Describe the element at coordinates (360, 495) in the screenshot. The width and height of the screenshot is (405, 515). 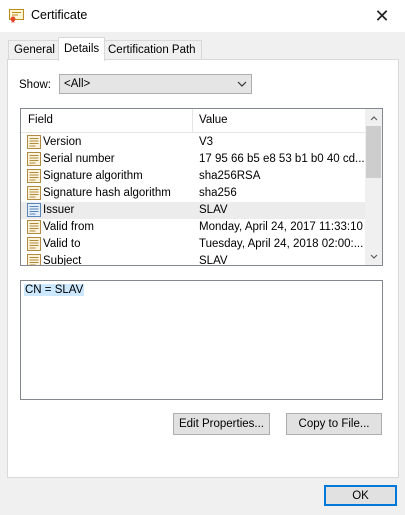
I see `ok-button: OK` at that location.